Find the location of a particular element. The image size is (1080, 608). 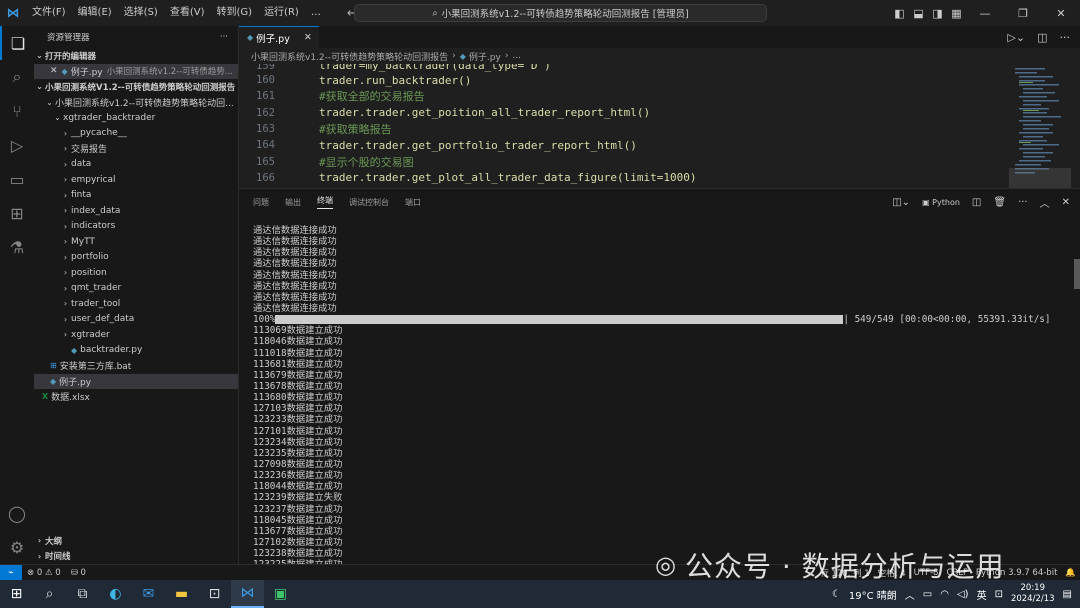

code-line: 161 #获取全部的交易报告 is located at coordinates (624, 96).